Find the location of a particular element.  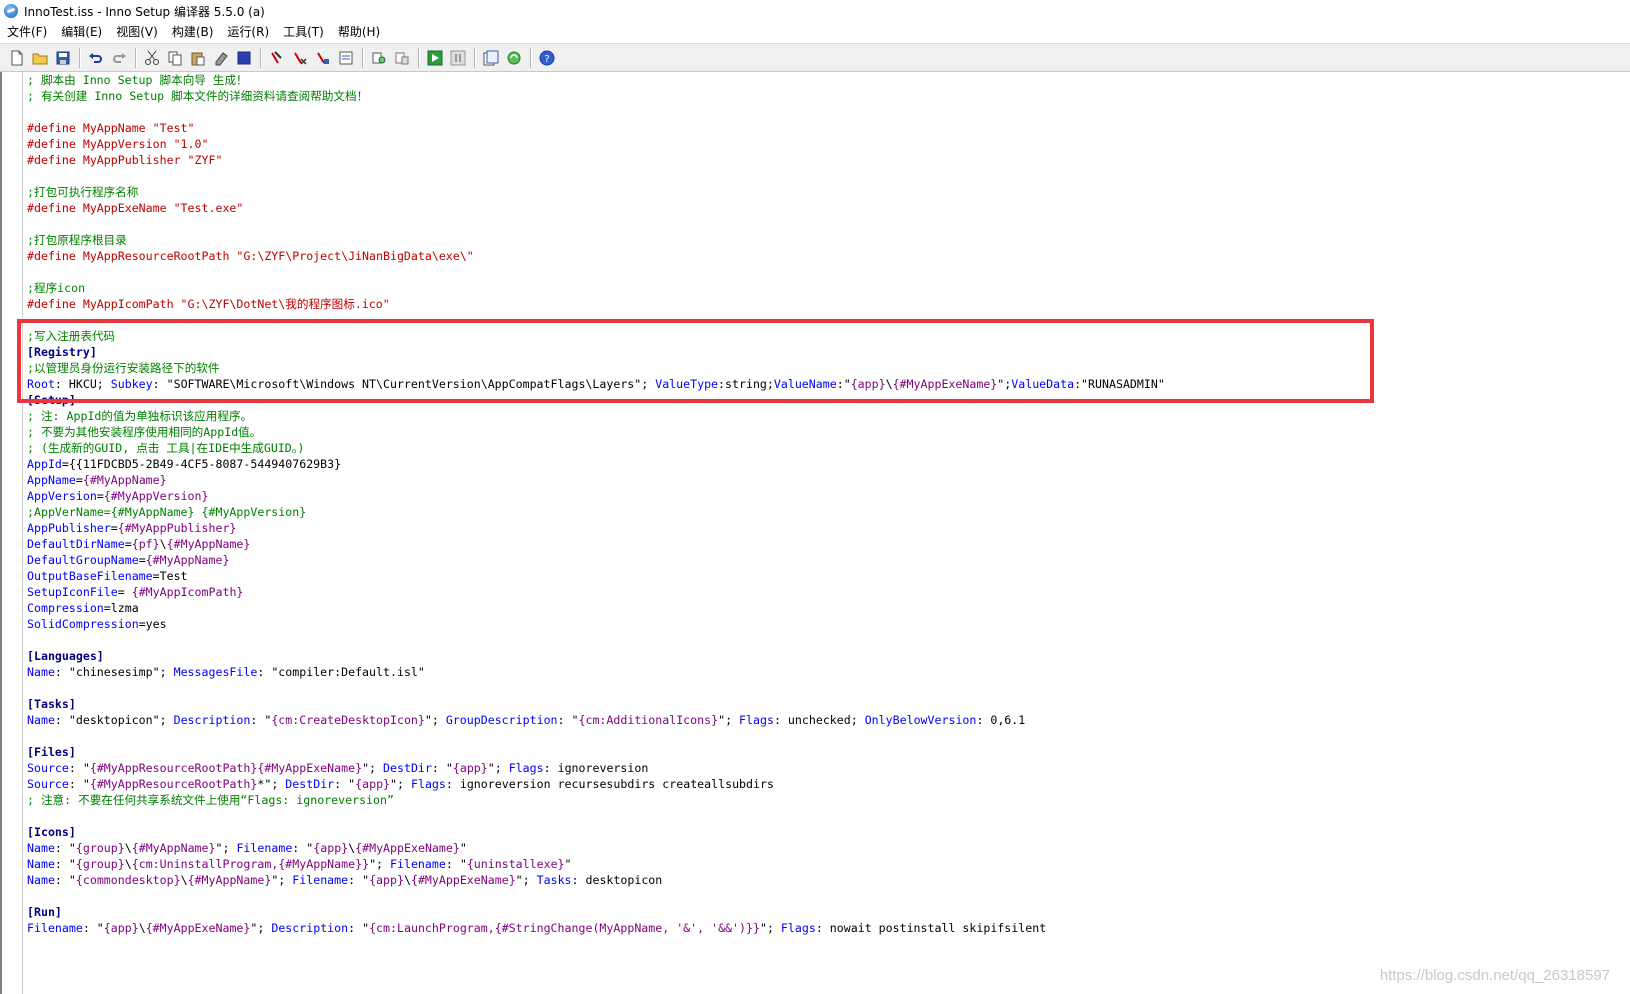

code-line: ;程序icon is located at coordinates (596, 288).